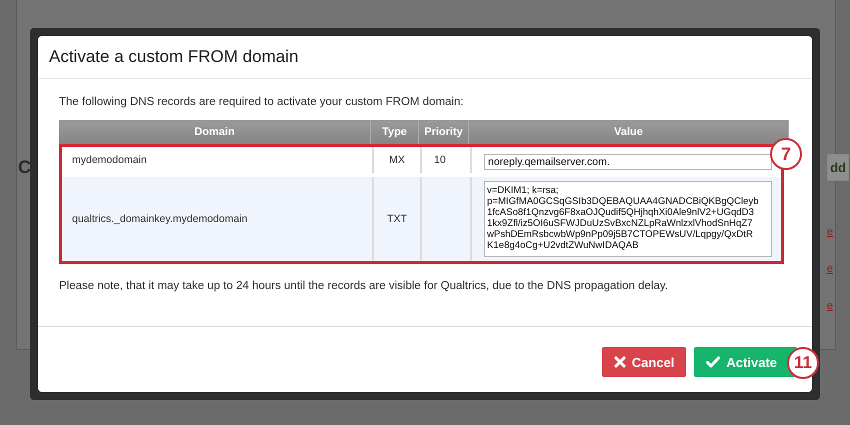 The width and height of the screenshot is (850, 425). I want to click on intro-text: The following DNS records are required to activate your custom FROM domain:, so click(262, 102).